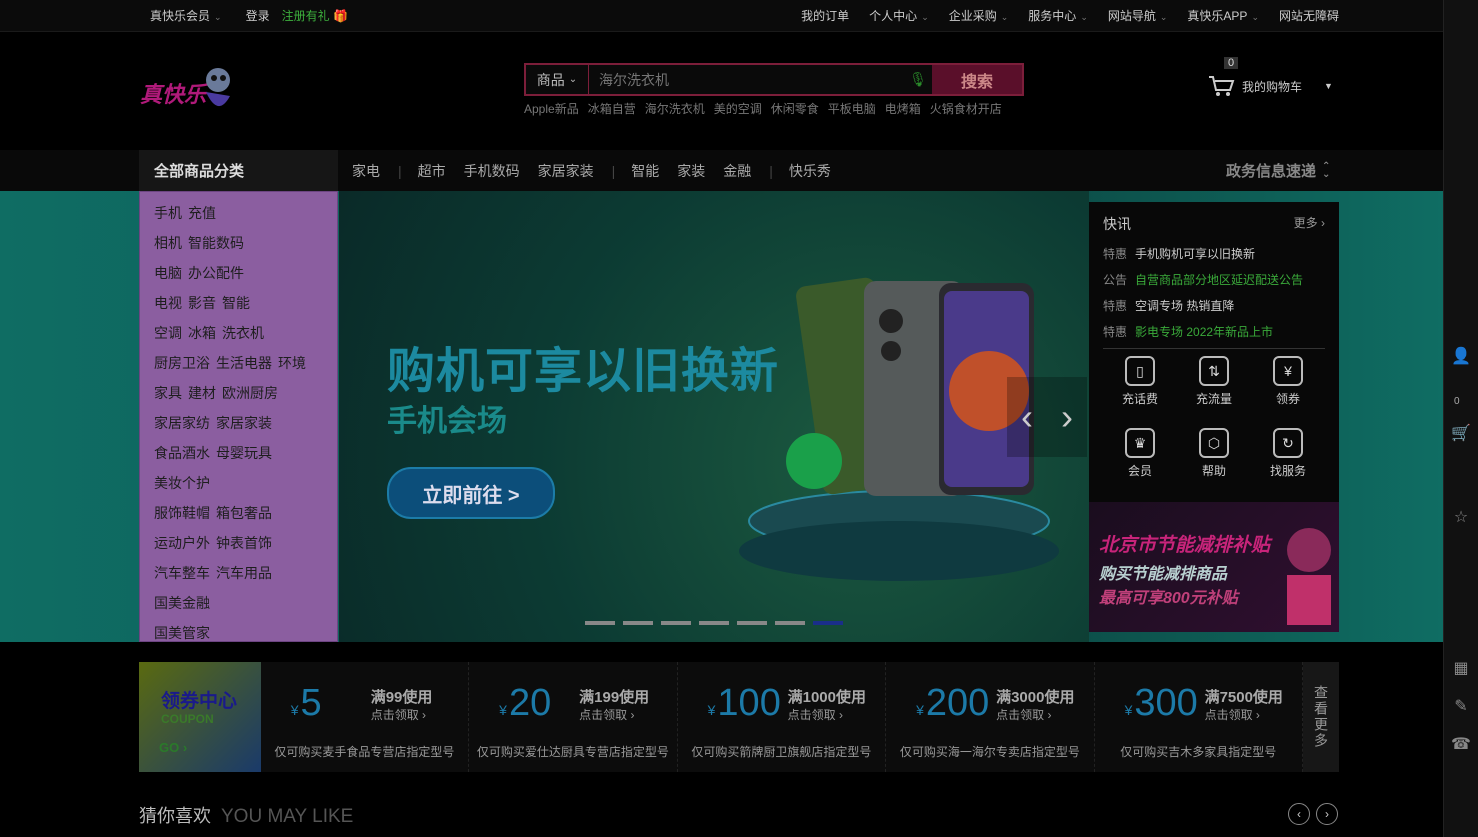 Image resolution: width=1478 pixels, height=837 pixels. What do you see at coordinates (675, 108) in the screenshot?
I see `hot-word-link: 海尔洗衣机` at bounding box center [675, 108].